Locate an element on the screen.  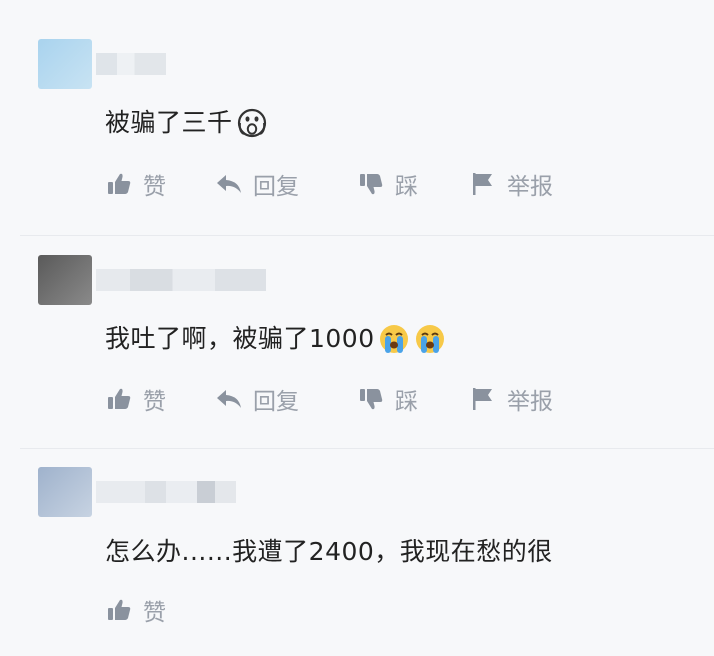
comment-body: 被骗了三千 is located at coordinates (169, 122).